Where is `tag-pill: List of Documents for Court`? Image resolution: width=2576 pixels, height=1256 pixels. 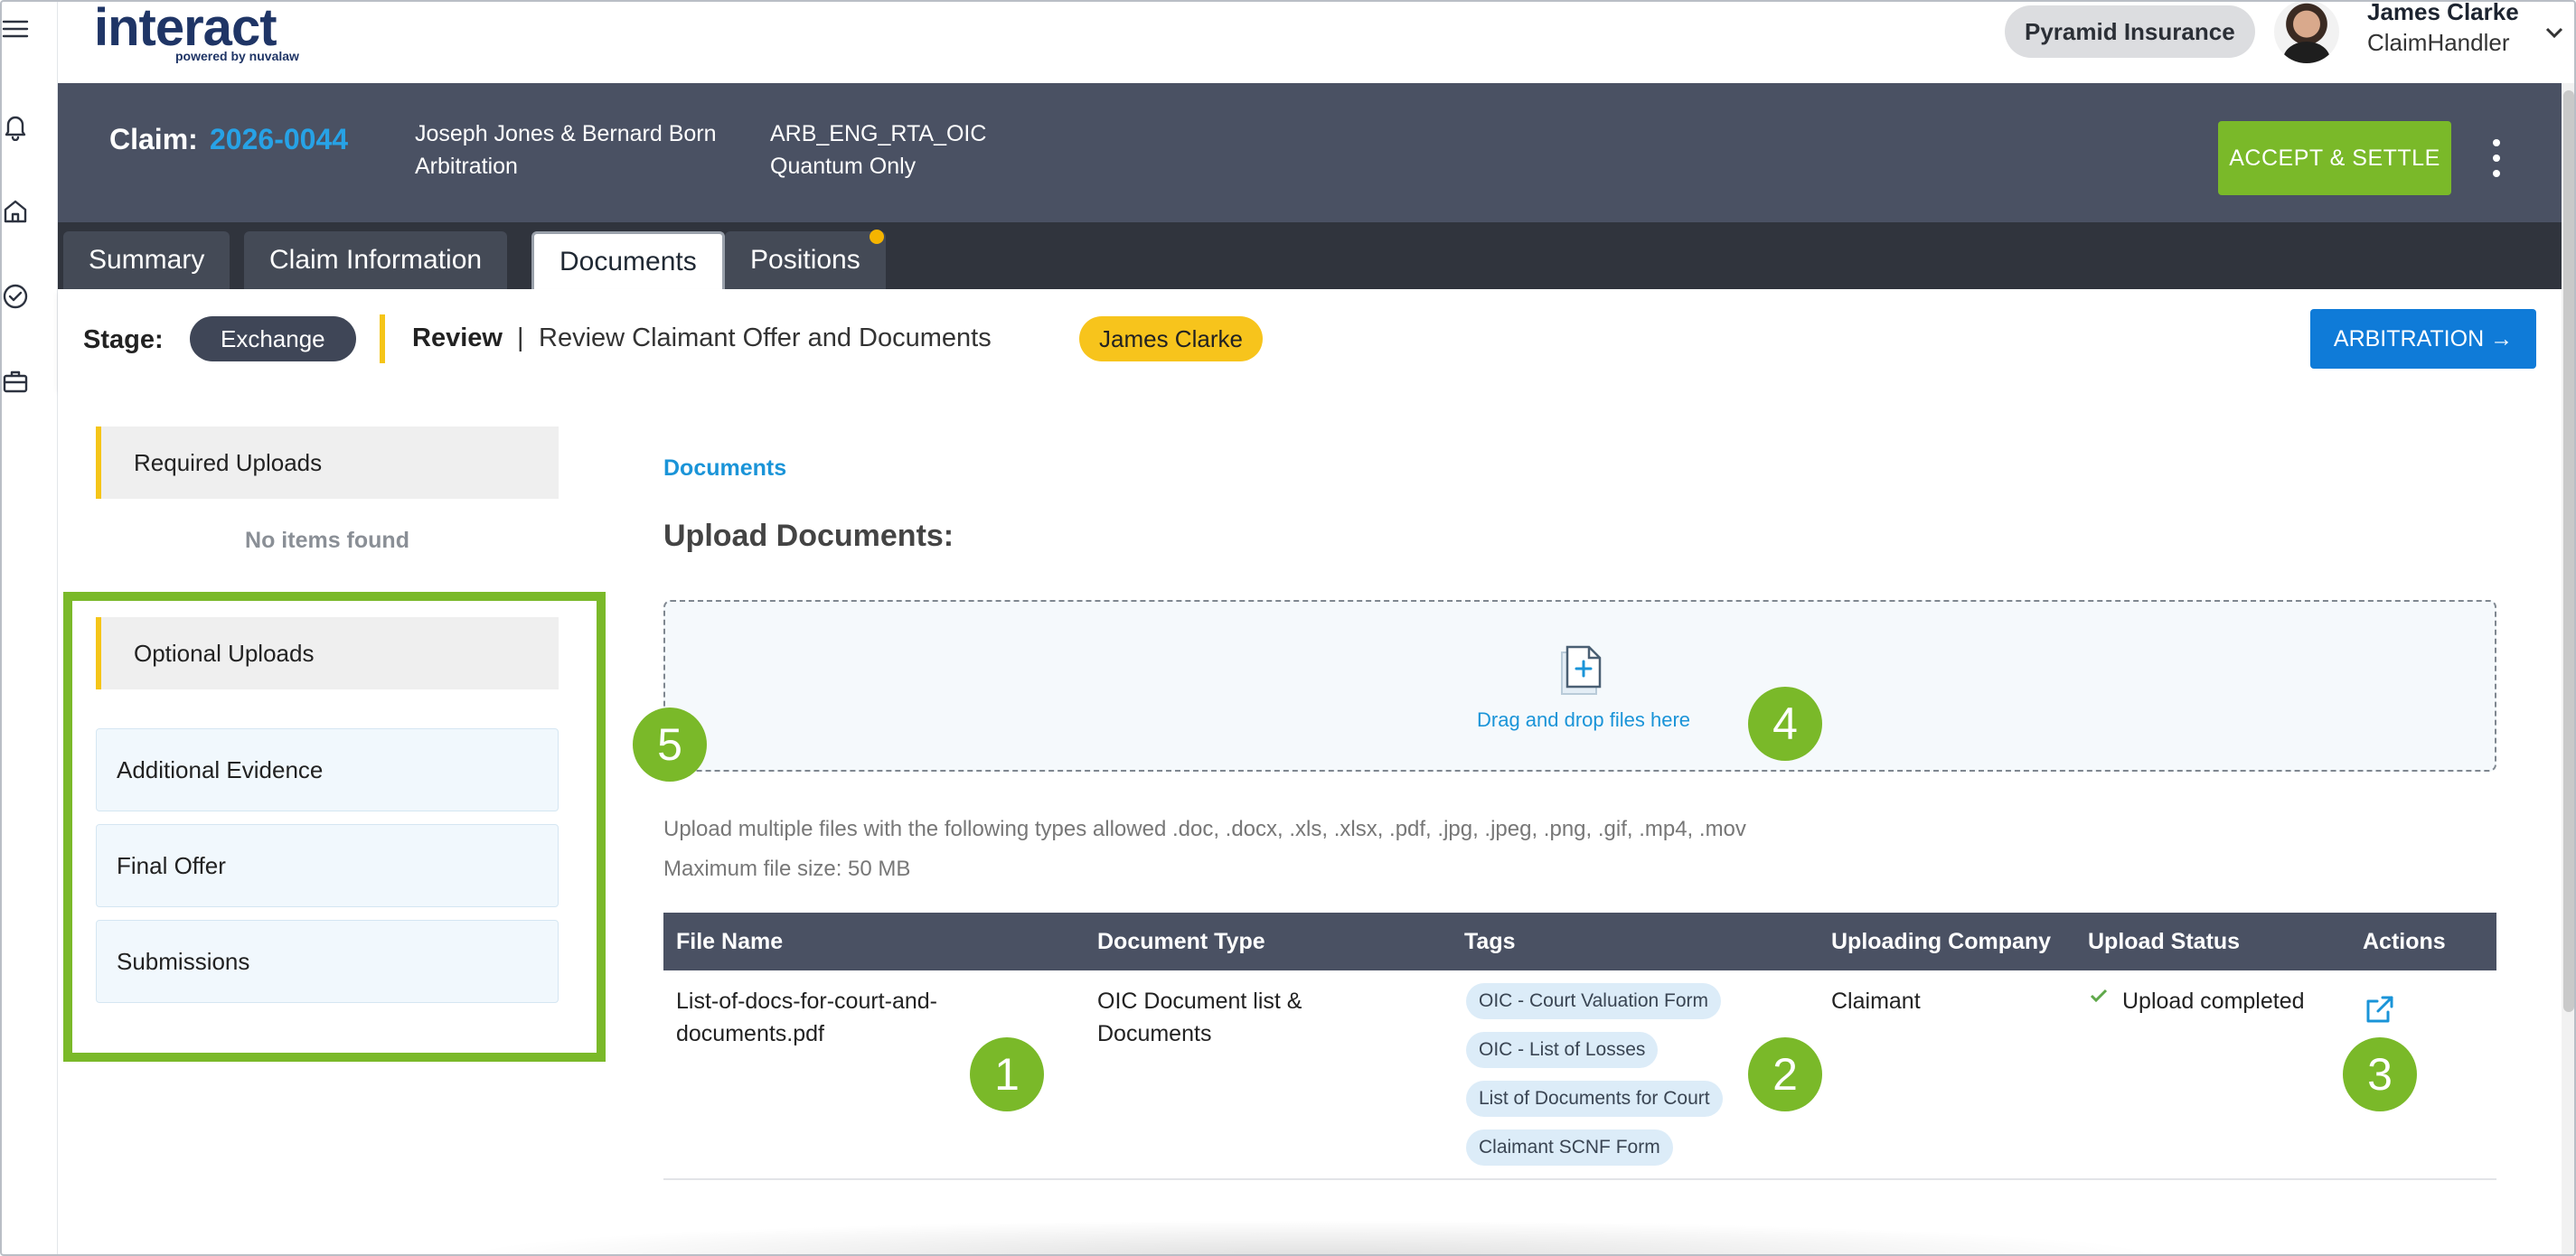
tag-pill: List of Documents for Court is located at coordinates (1594, 1099).